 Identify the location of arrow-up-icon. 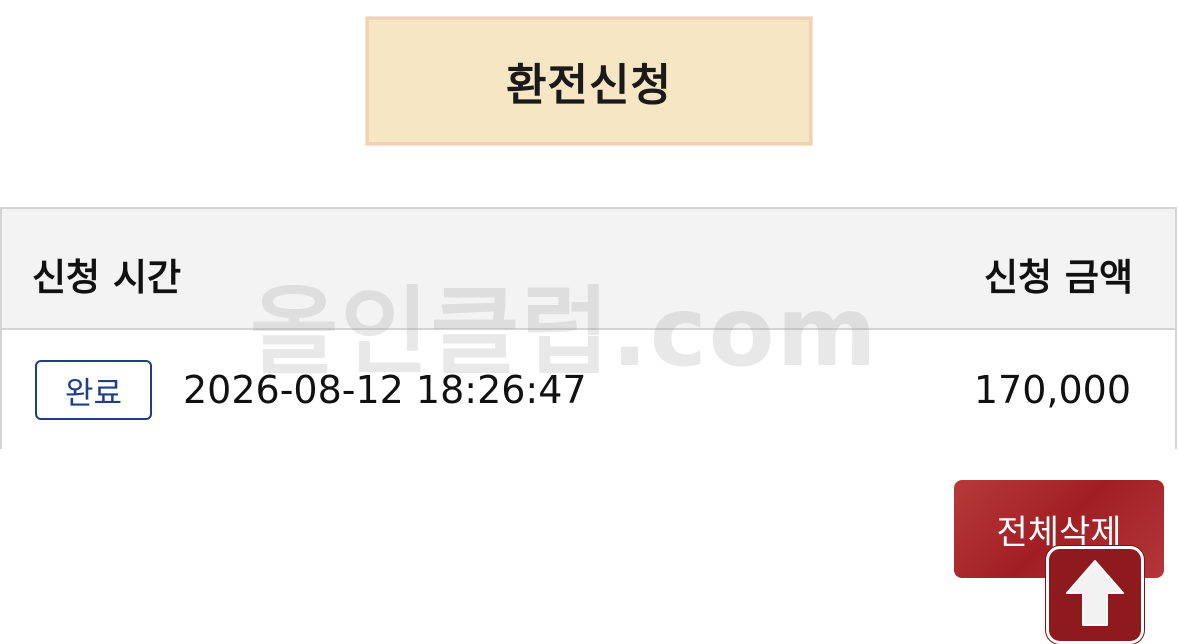
(1095, 593).